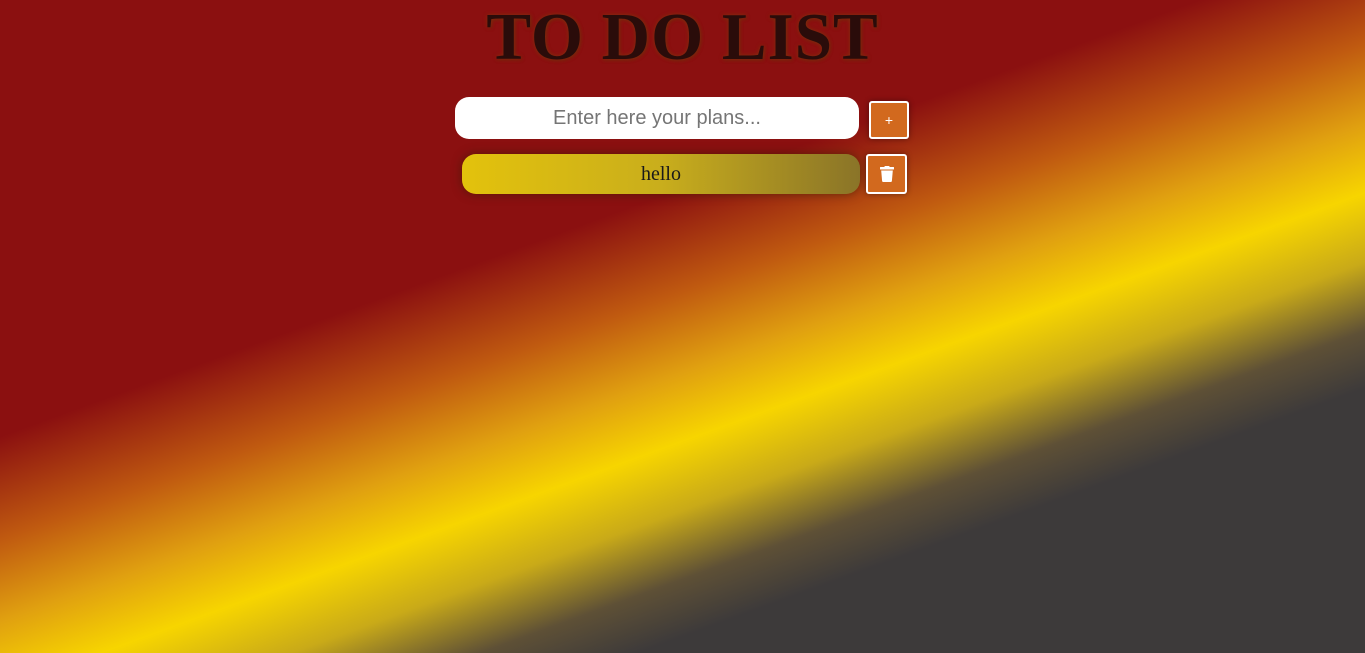  I want to click on add-todo-form: +, so click(682, 118).